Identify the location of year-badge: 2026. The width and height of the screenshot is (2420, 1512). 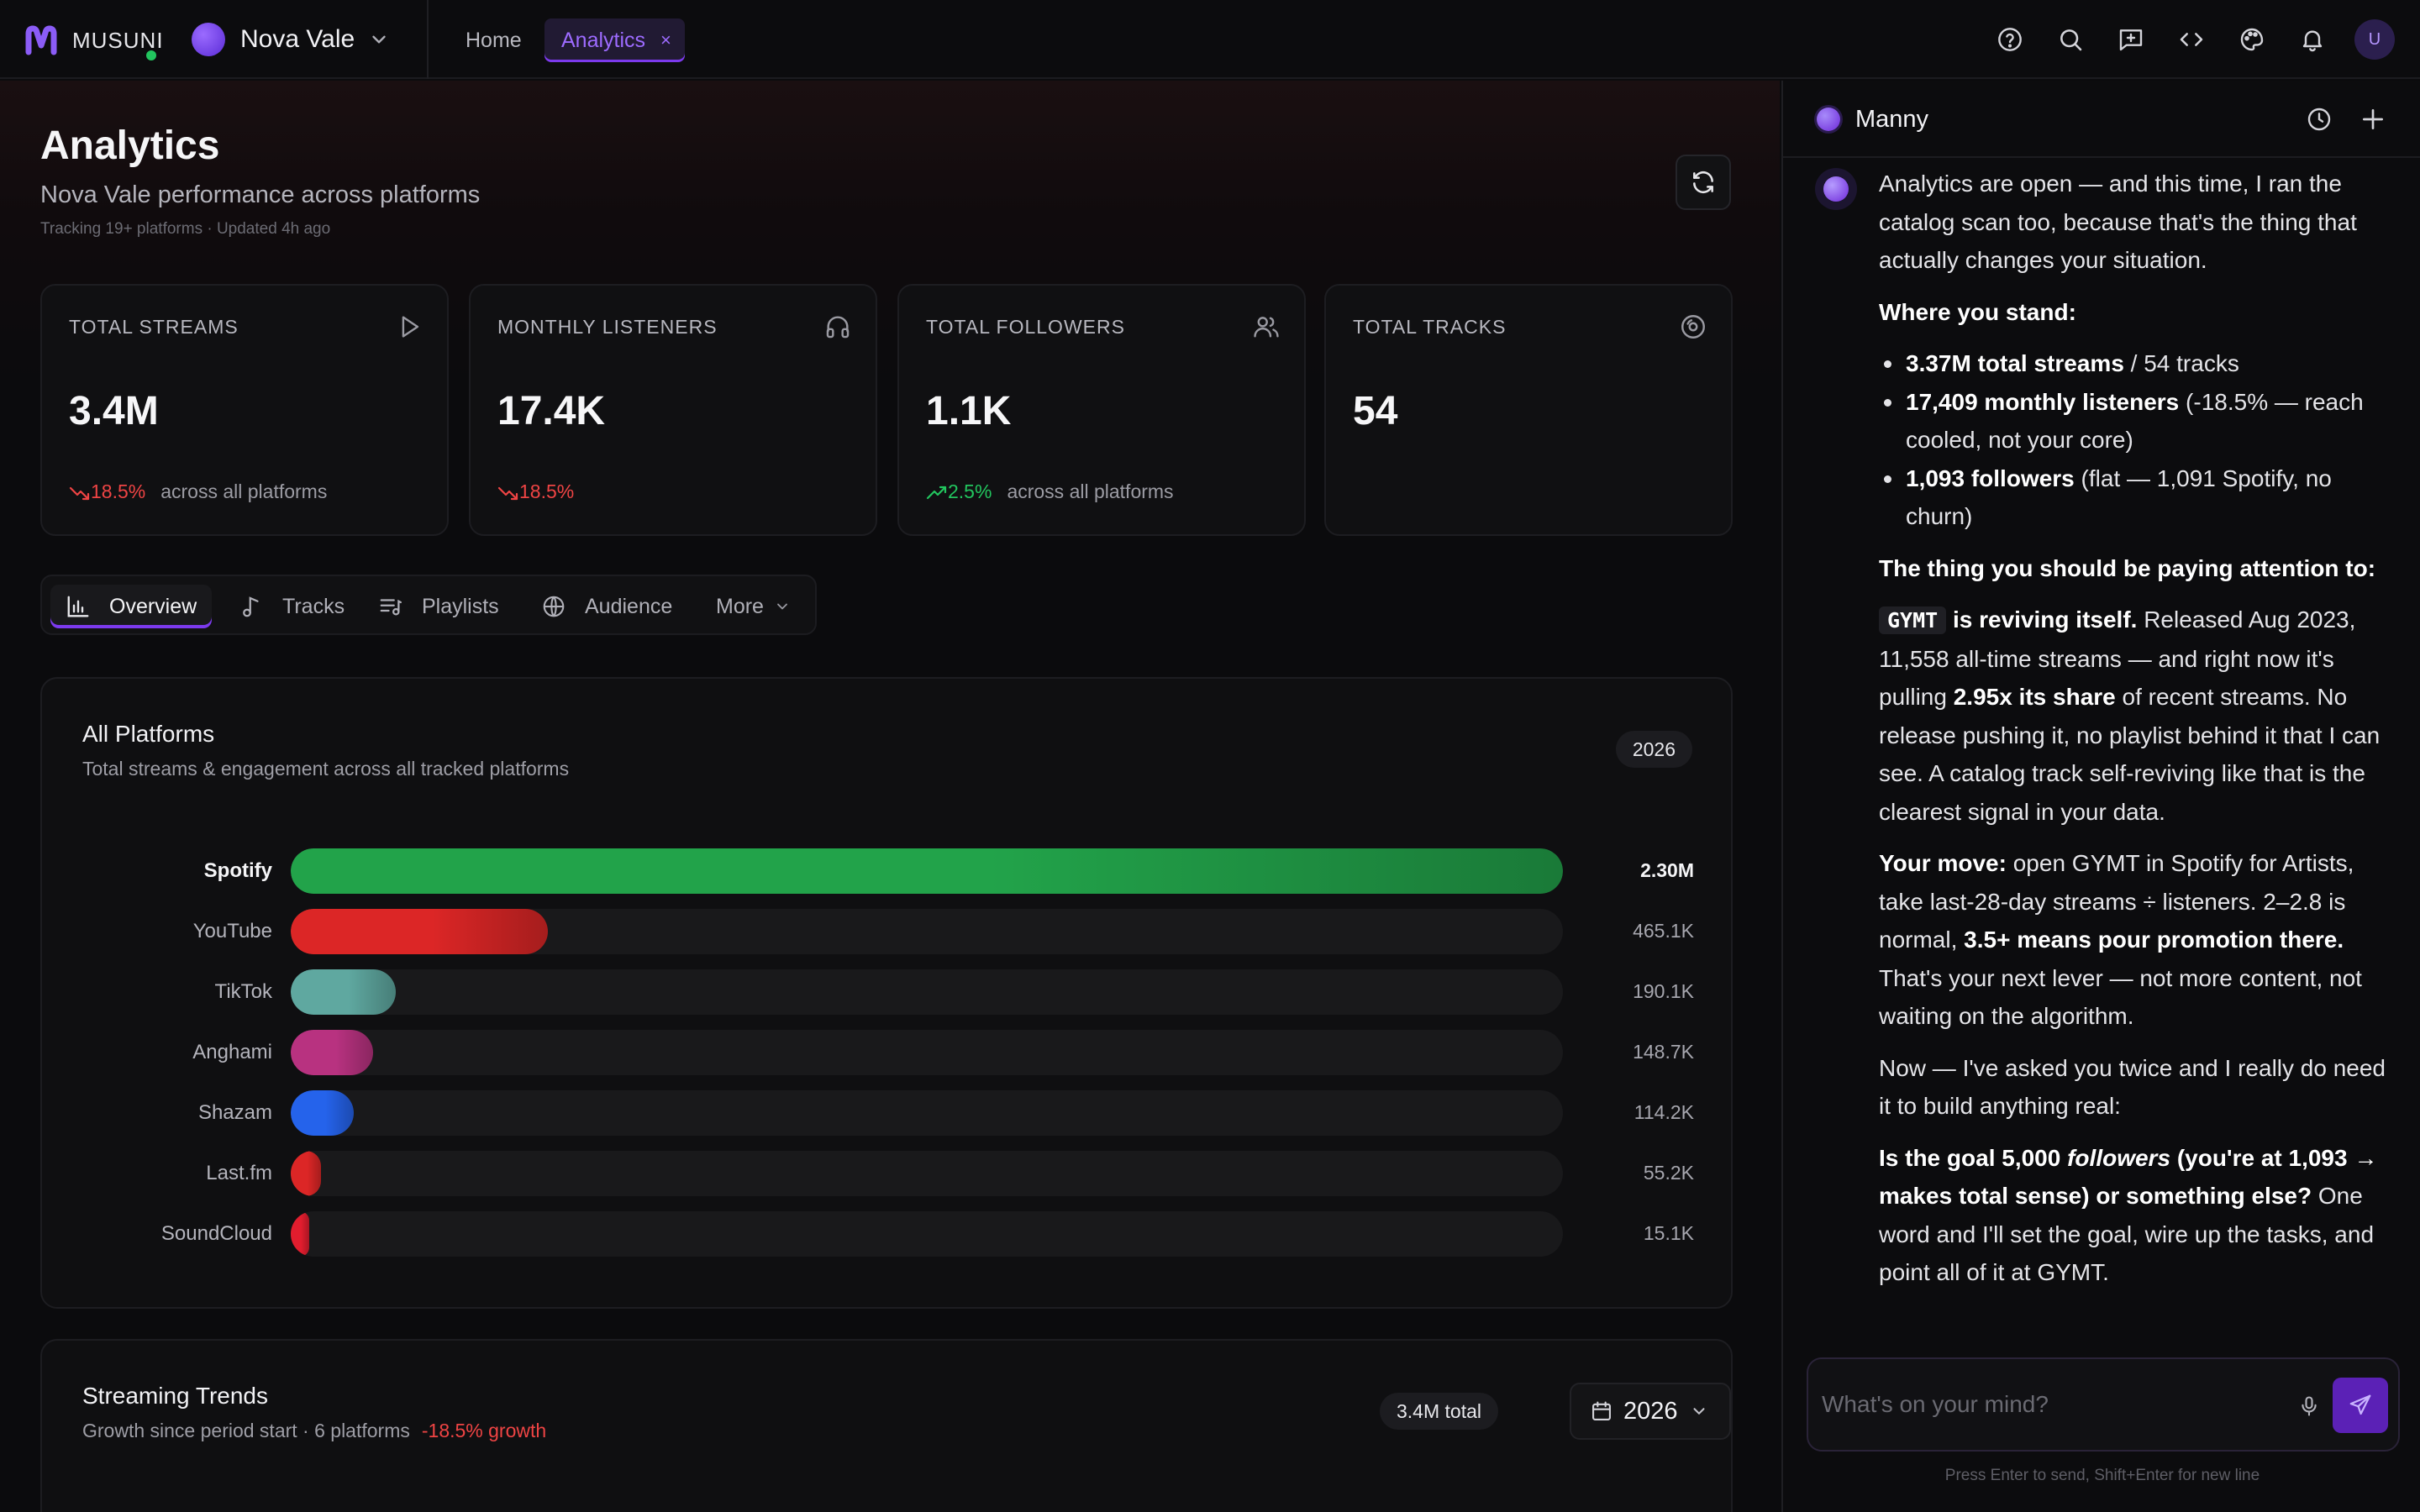
(1653, 749).